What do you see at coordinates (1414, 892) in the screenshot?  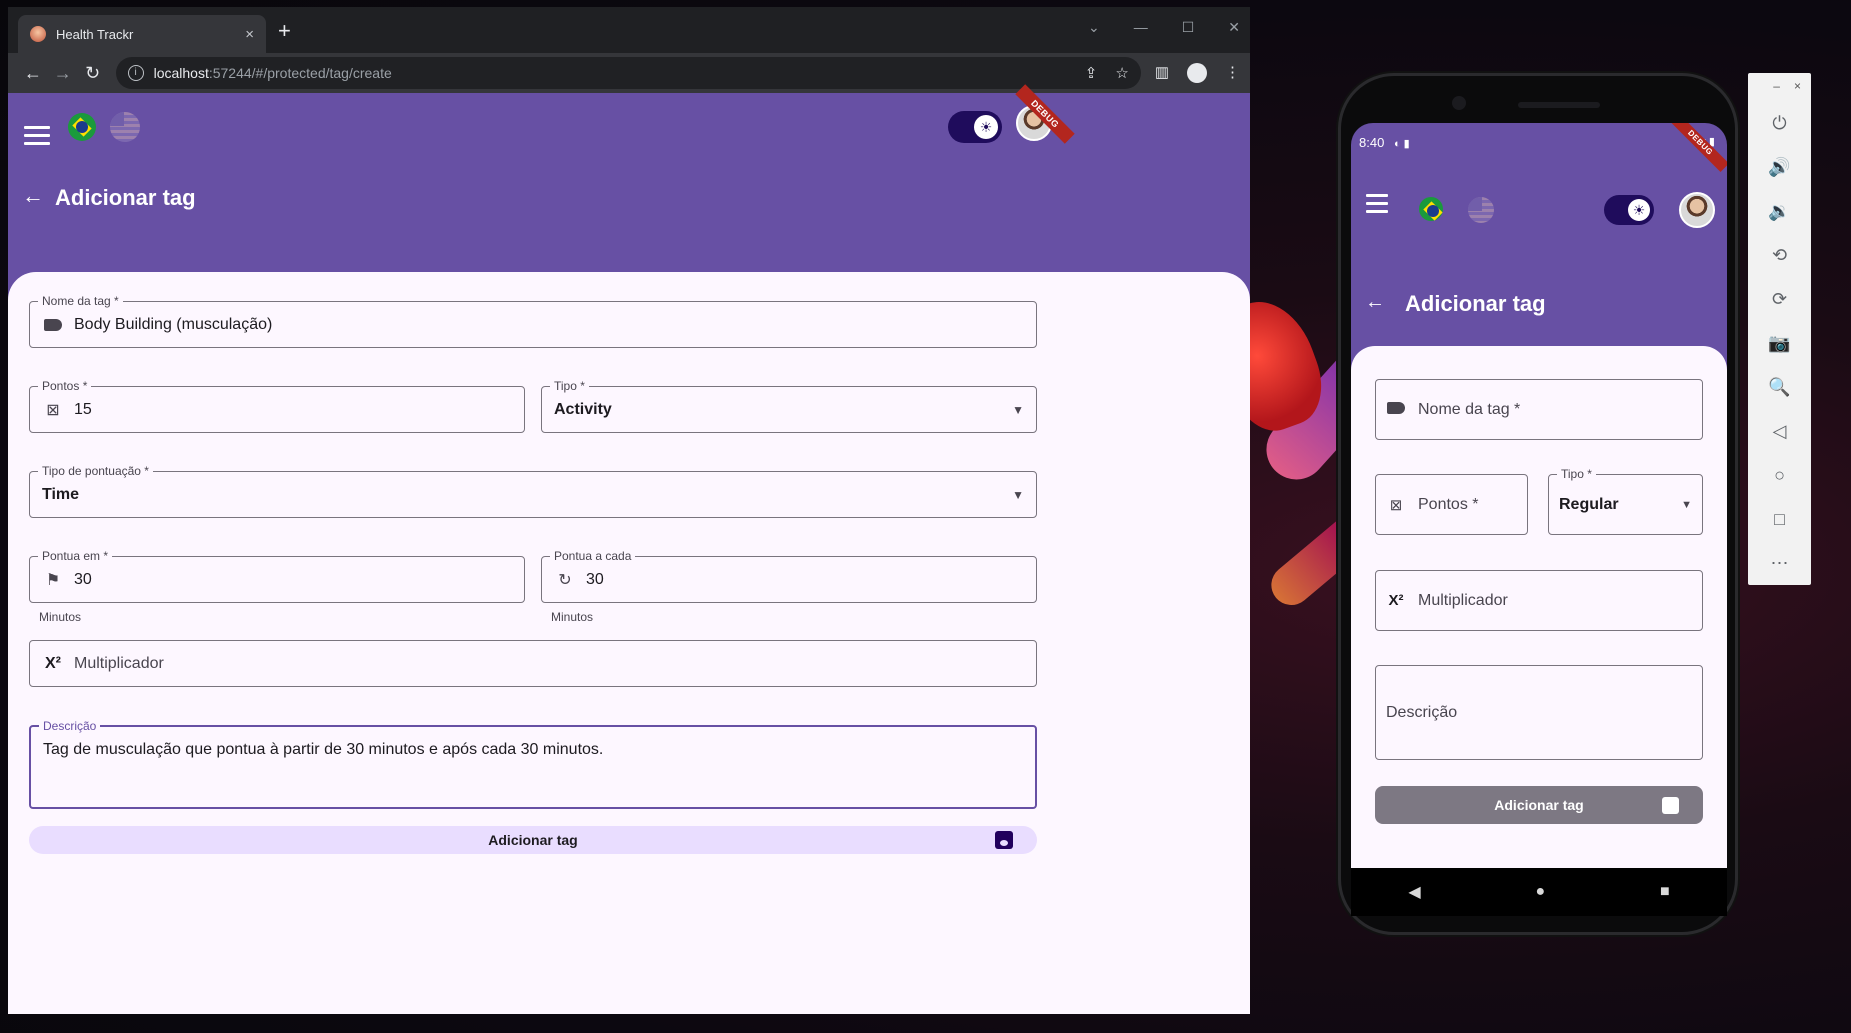 I see `nav-back-icon: ◀` at bounding box center [1414, 892].